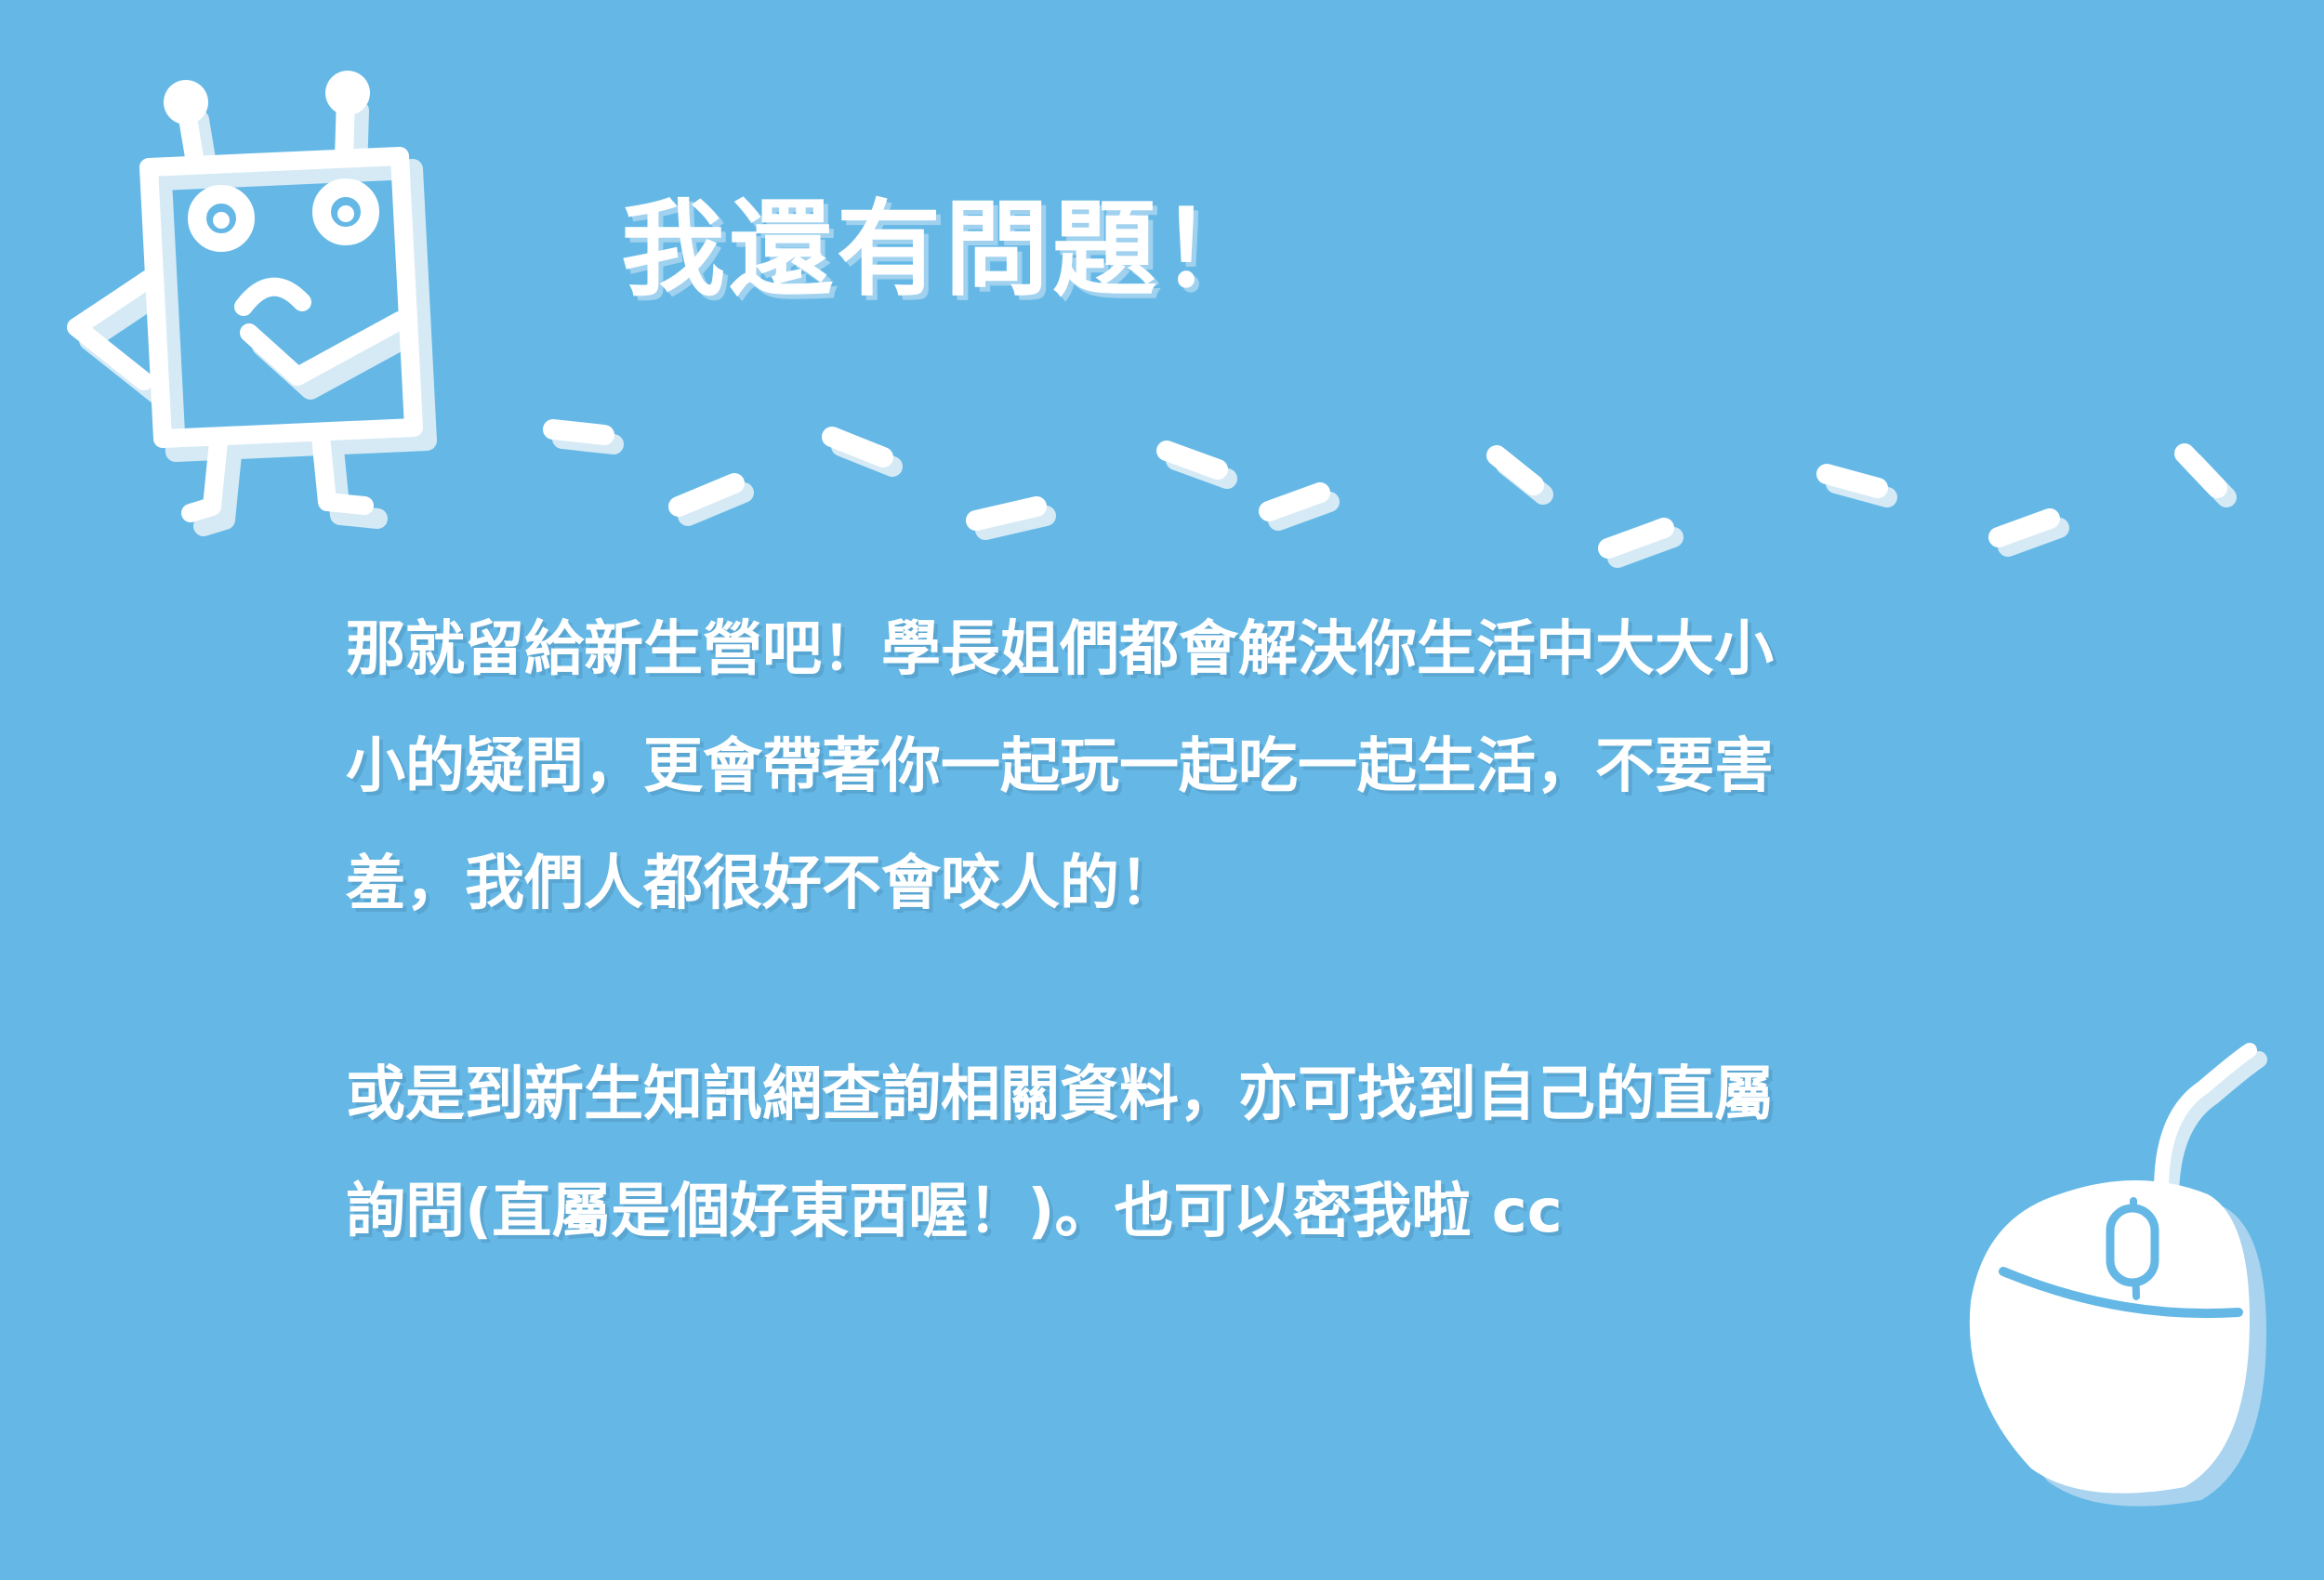 The height and width of the screenshot is (1580, 2324). What do you see at coordinates (1060, 649) in the screenshot?
I see `paragraph-line: 那就留給新生營吧！學長姐們都會解決你生活中大大小` at bounding box center [1060, 649].